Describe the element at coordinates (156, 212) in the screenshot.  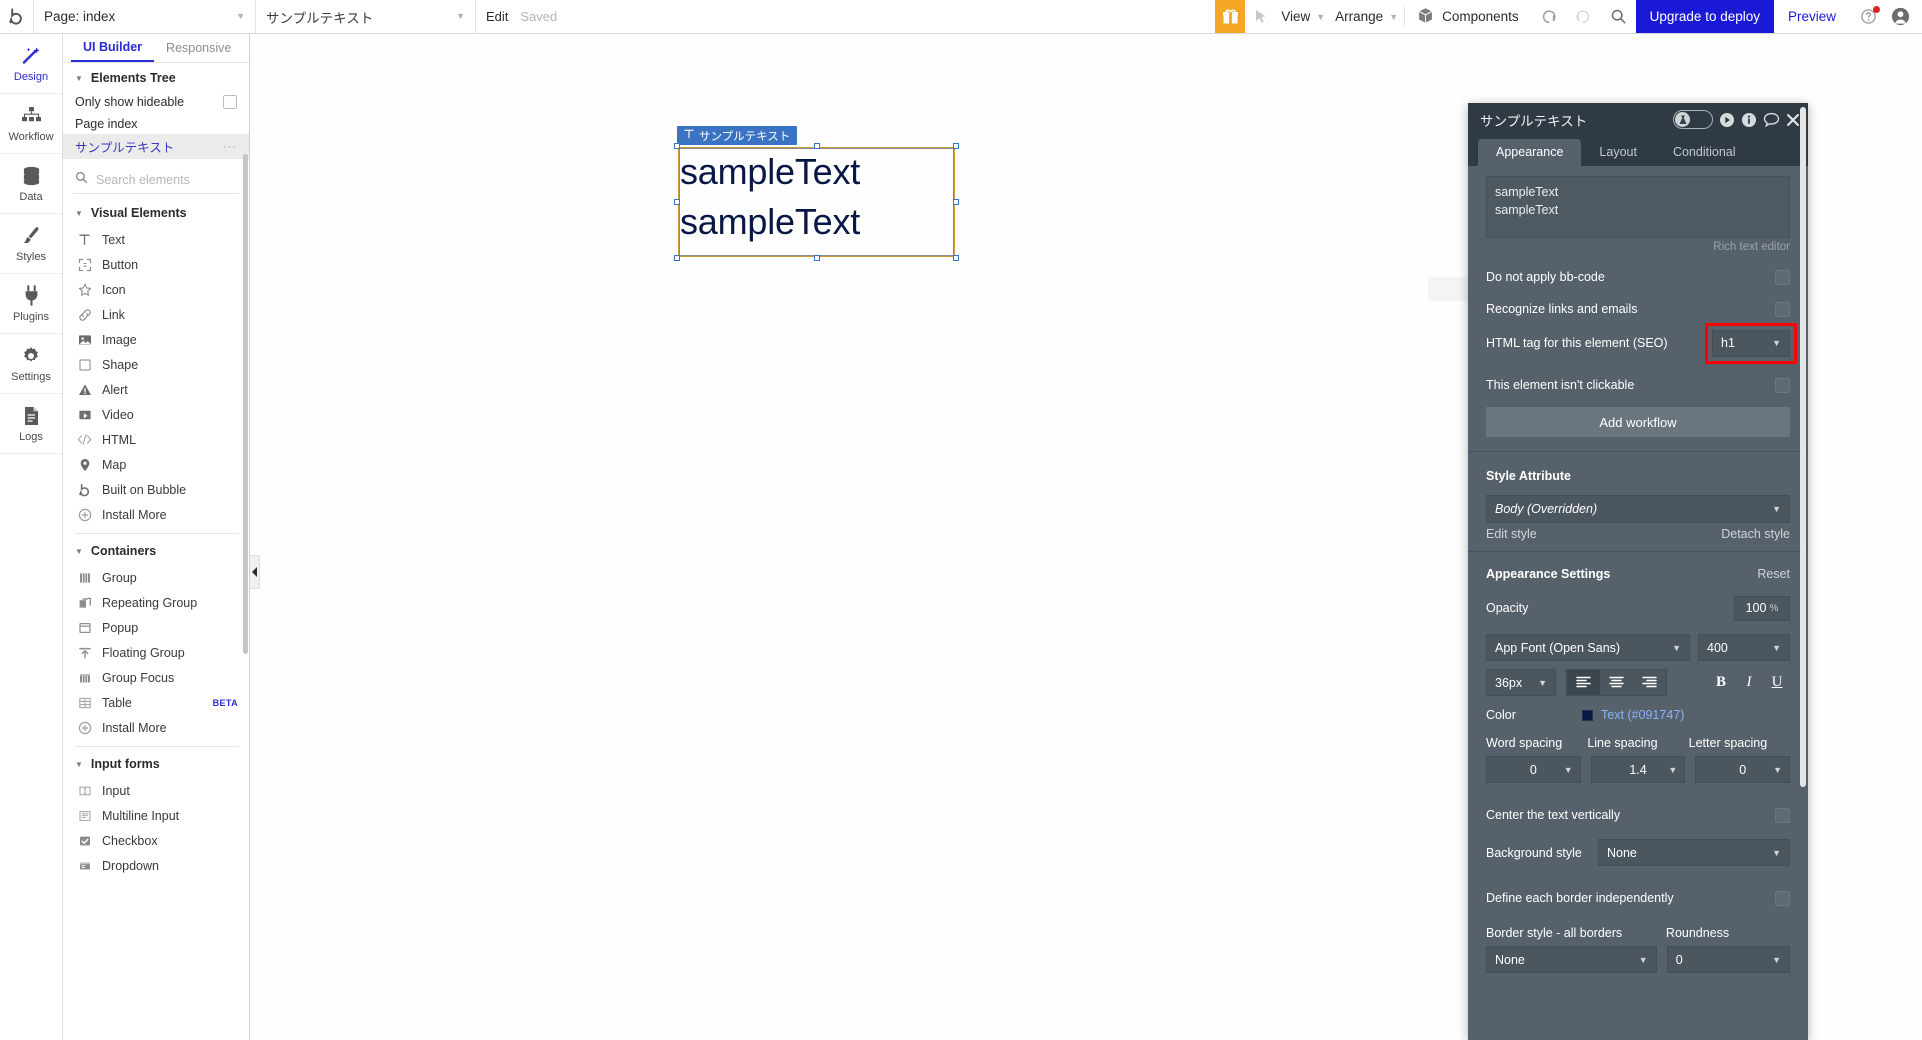
I see `palette-section-visual-elements: ▼ Visual Elements` at that location.